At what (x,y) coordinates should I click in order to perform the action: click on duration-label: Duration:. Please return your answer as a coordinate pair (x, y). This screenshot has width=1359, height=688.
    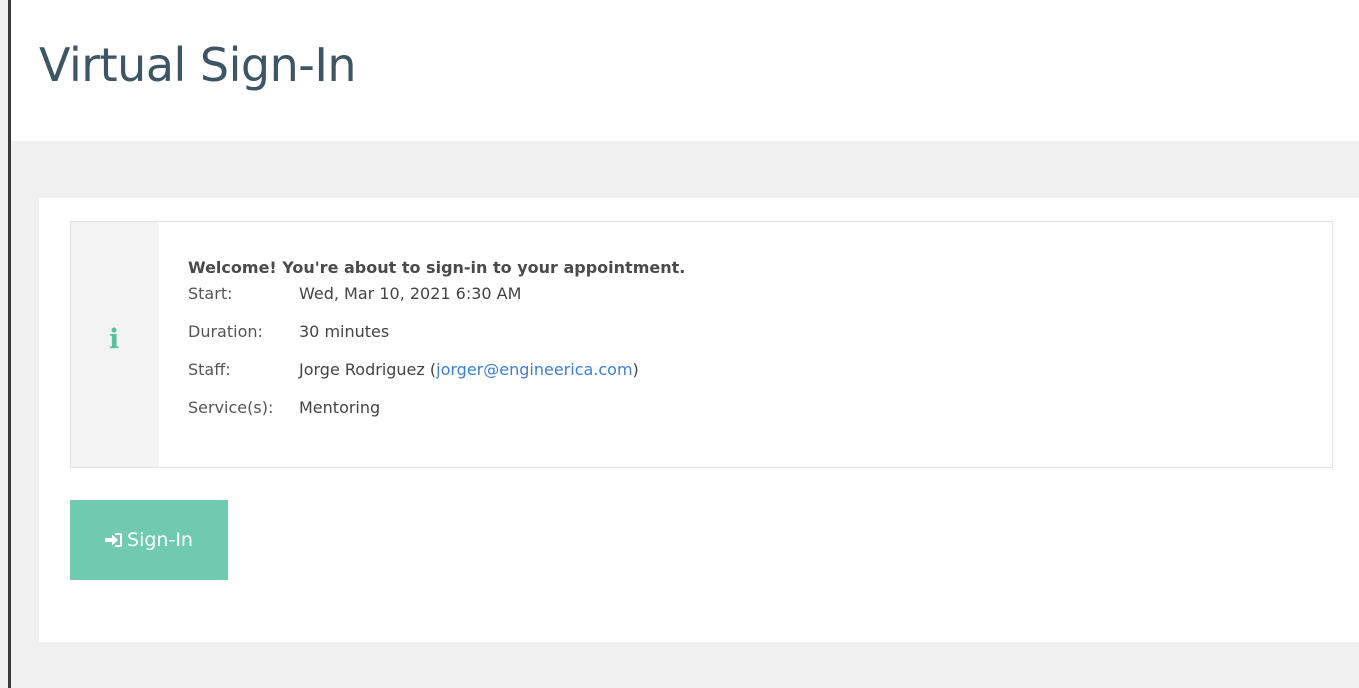
    Looking at the image, I should click on (225, 331).